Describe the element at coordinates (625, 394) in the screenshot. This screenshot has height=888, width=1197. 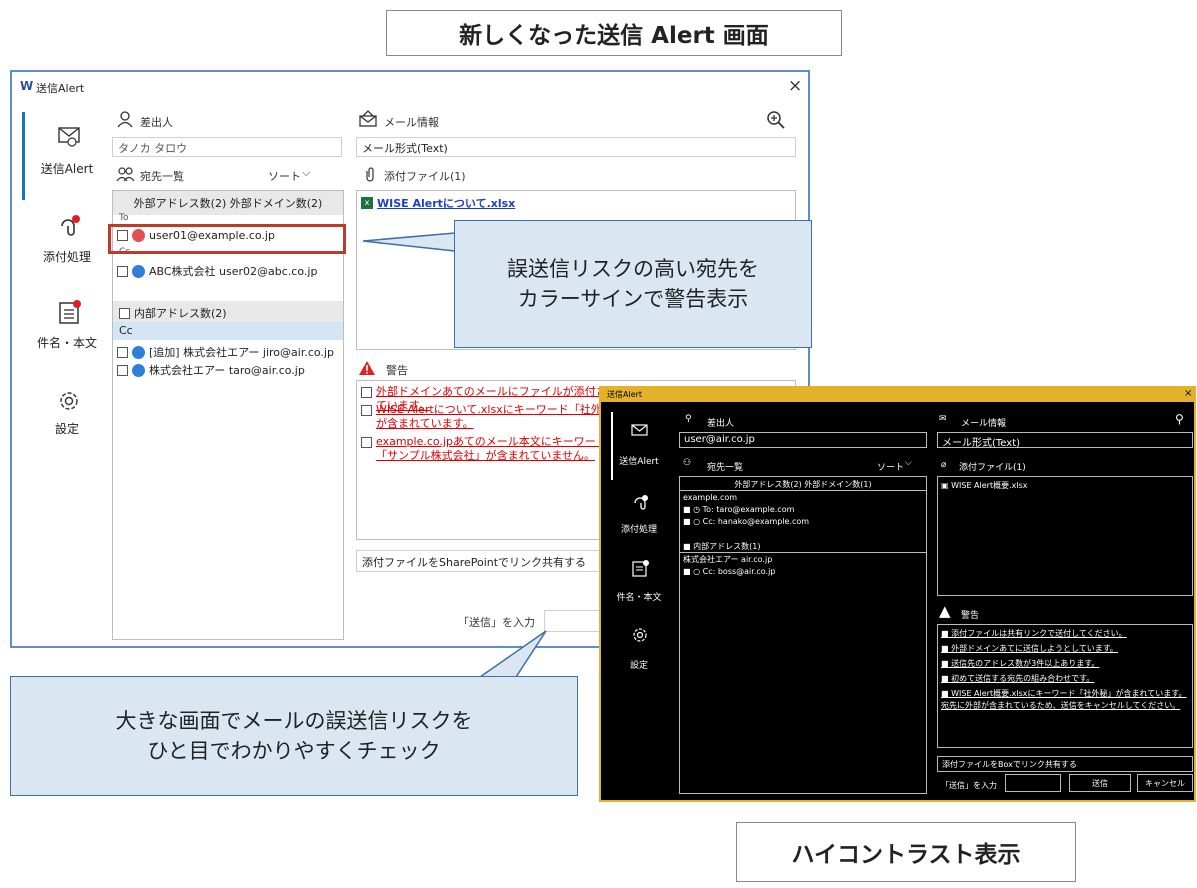
I see `dark-window-title: 送信Alert` at that location.